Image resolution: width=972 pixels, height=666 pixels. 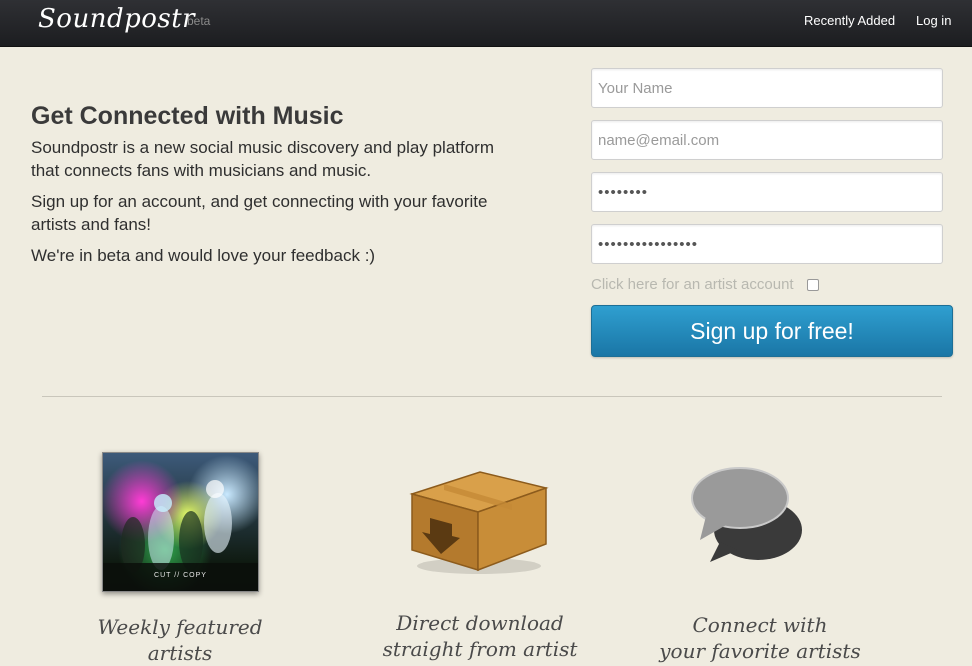 What do you see at coordinates (480, 636) in the screenshot?
I see `feature-caption-download: Direct download straight from artist` at bounding box center [480, 636].